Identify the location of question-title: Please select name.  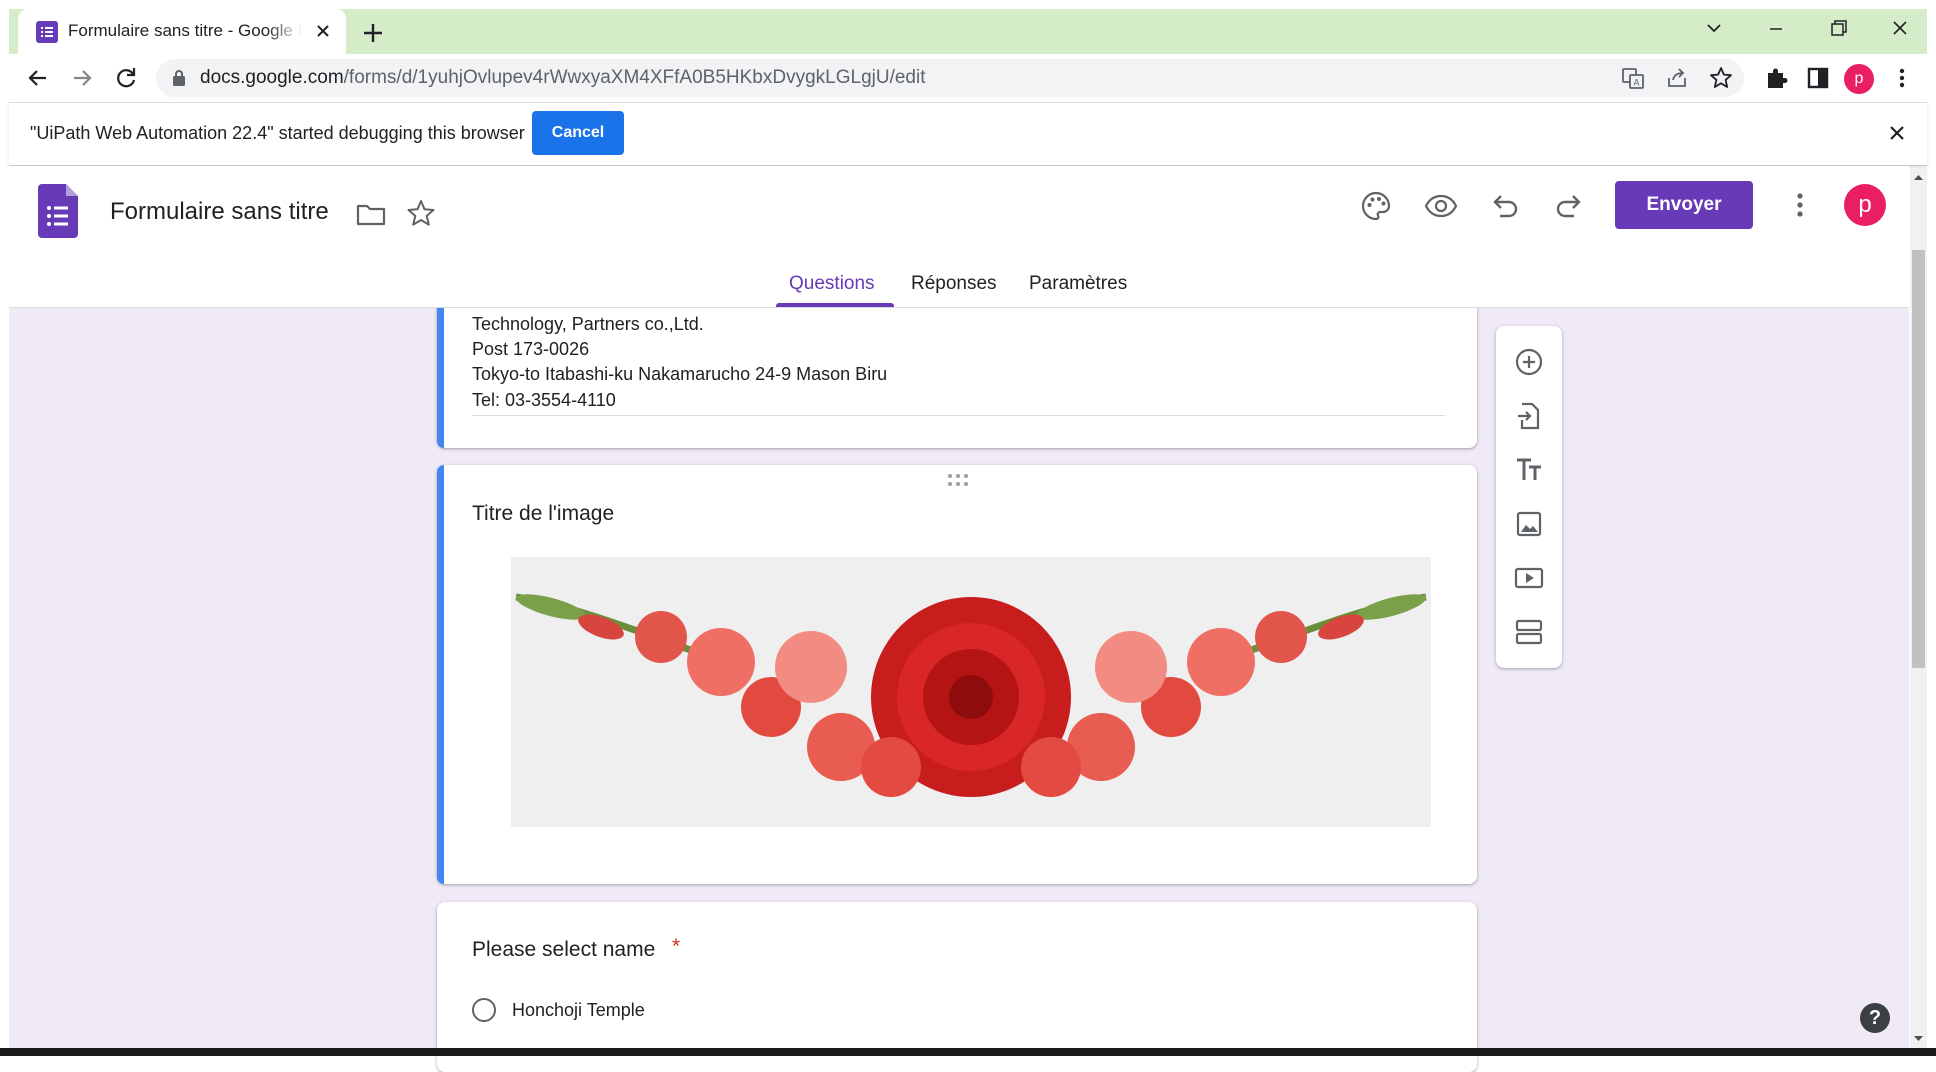
(563, 950).